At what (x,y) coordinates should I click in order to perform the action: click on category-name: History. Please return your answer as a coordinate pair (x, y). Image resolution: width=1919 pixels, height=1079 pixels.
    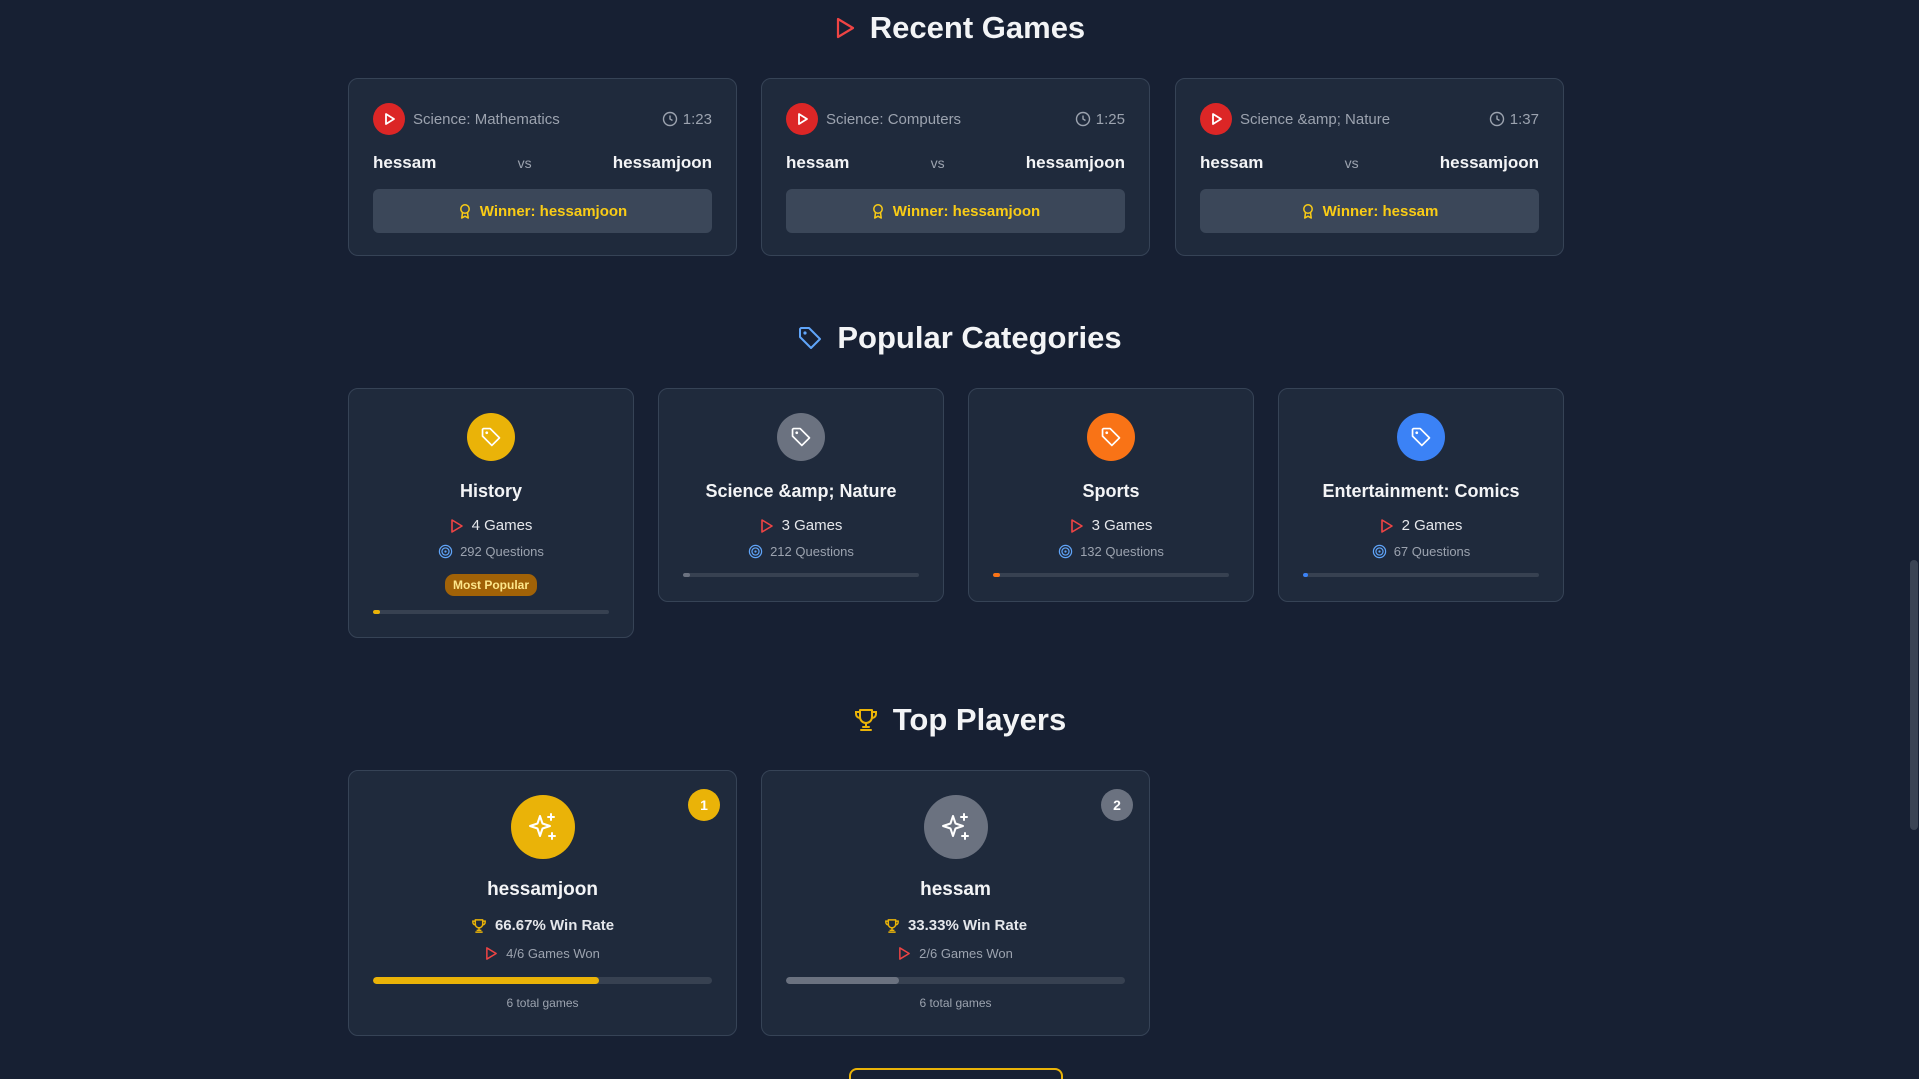
    Looking at the image, I should click on (490, 491).